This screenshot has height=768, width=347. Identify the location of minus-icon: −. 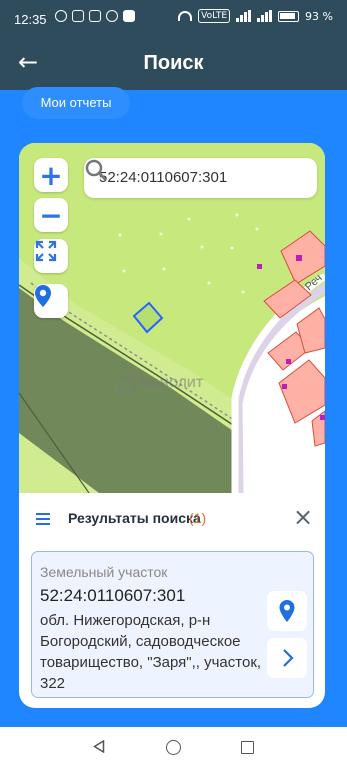
(51, 215).